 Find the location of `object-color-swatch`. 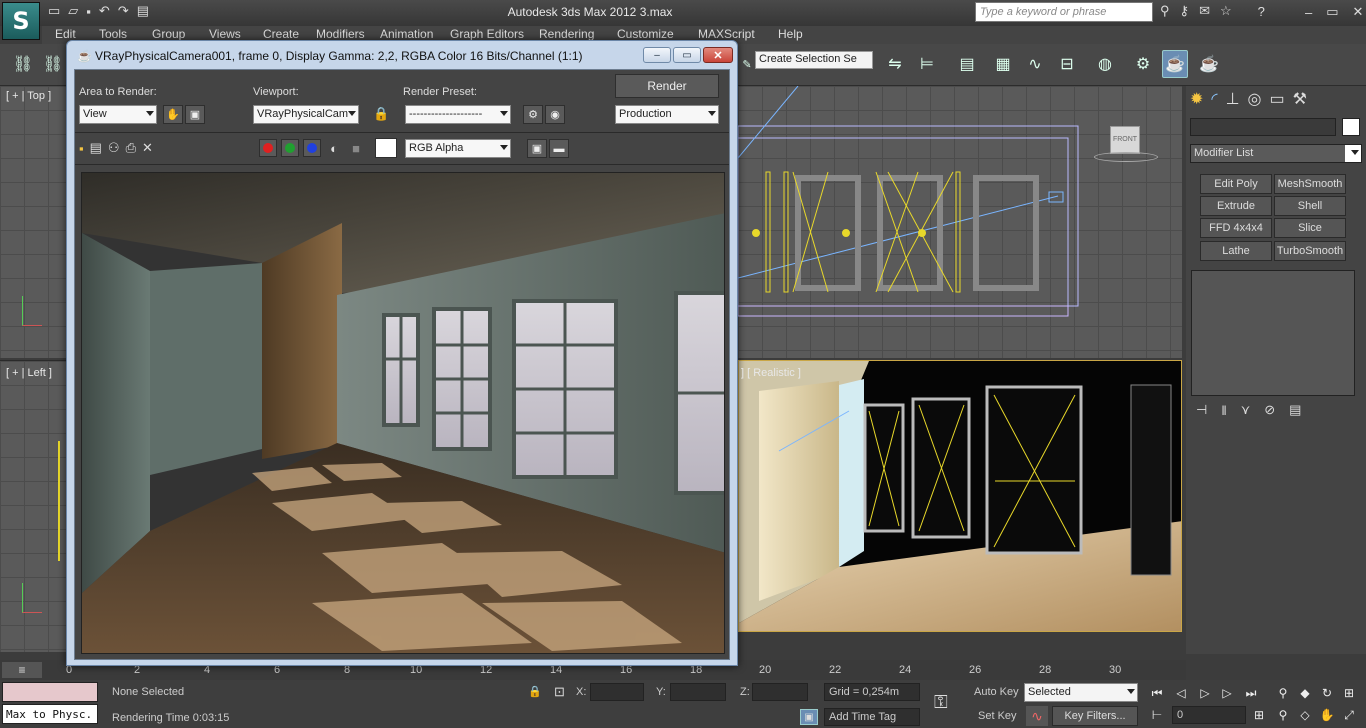

object-color-swatch is located at coordinates (1351, 127).